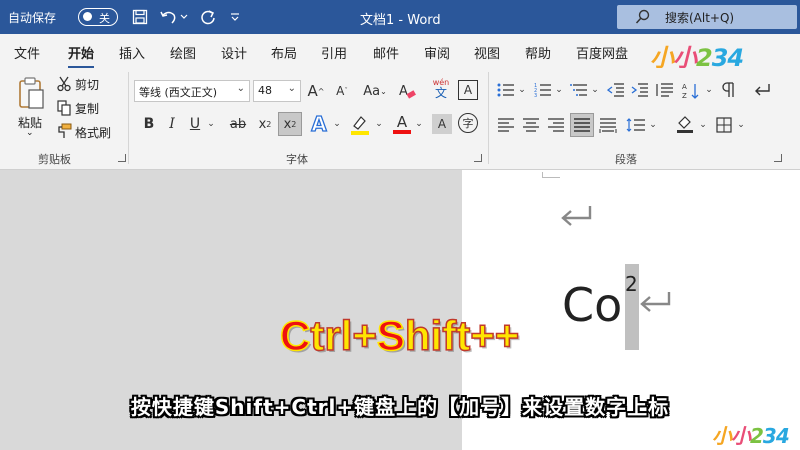 The image size is (800, 450). What do you see at coordinates (128, 118) in the screenshot?
I see `separator` at bounding box center [128, 118].